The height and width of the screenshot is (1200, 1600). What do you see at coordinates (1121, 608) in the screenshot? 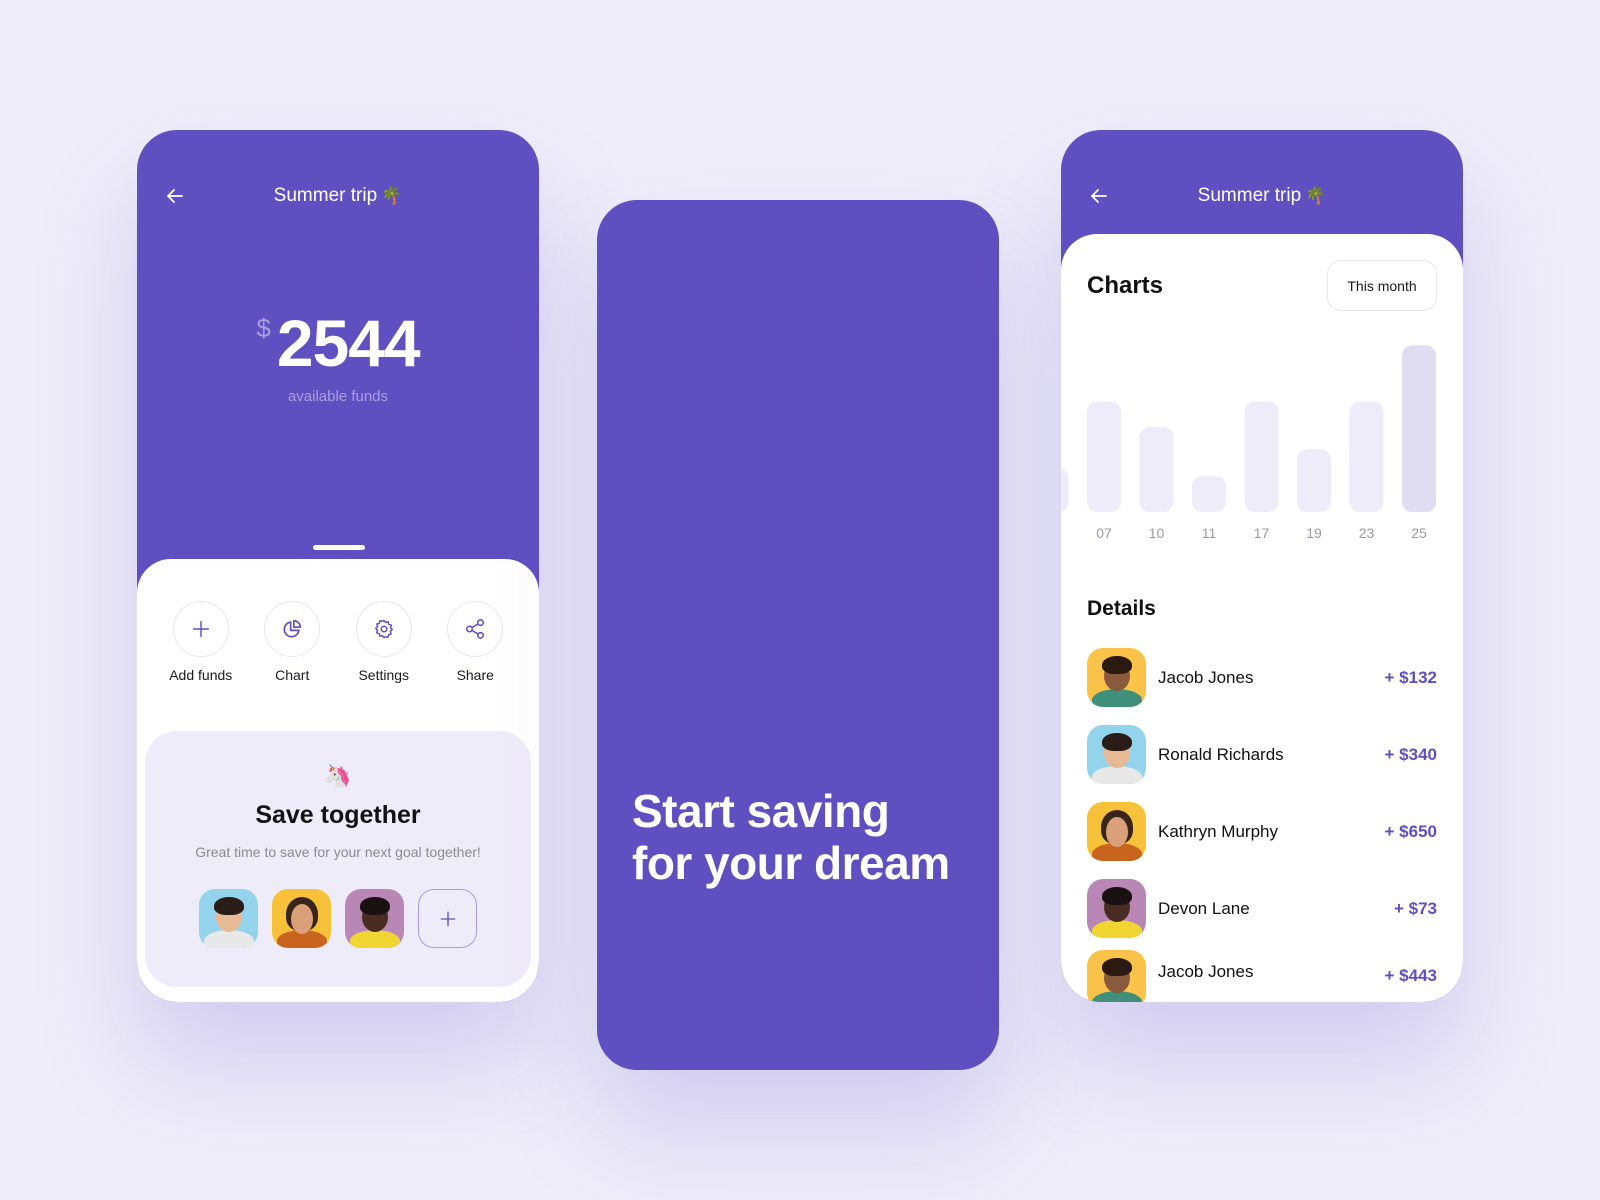
I see `details-heading: Details` at bounding box center [1121, 608].